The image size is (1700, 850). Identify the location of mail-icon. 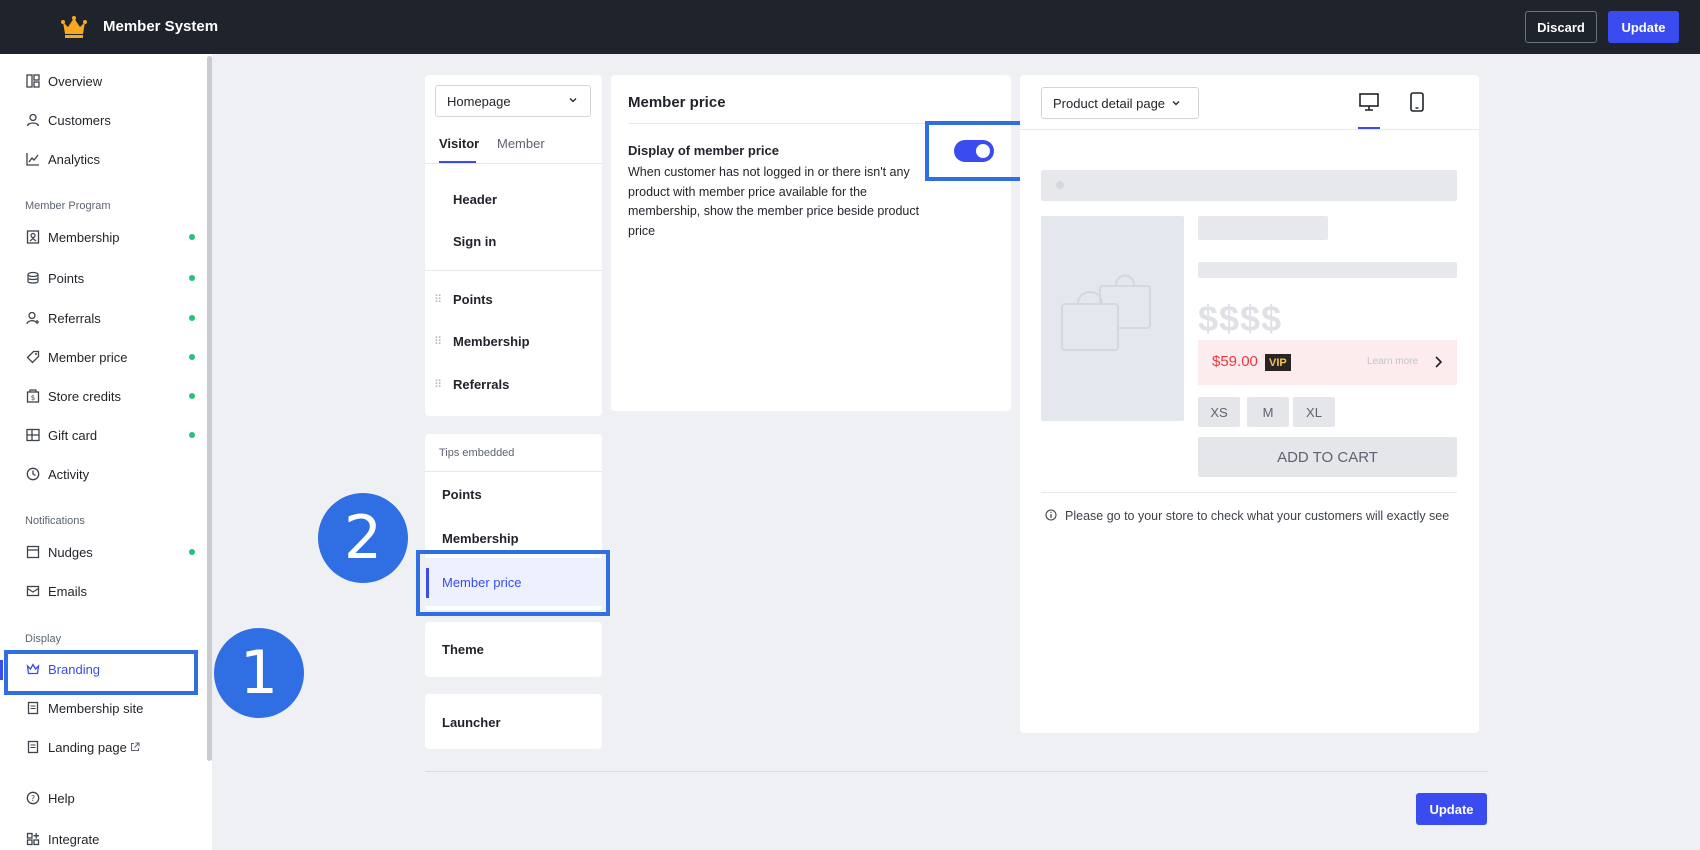
(32, 591).